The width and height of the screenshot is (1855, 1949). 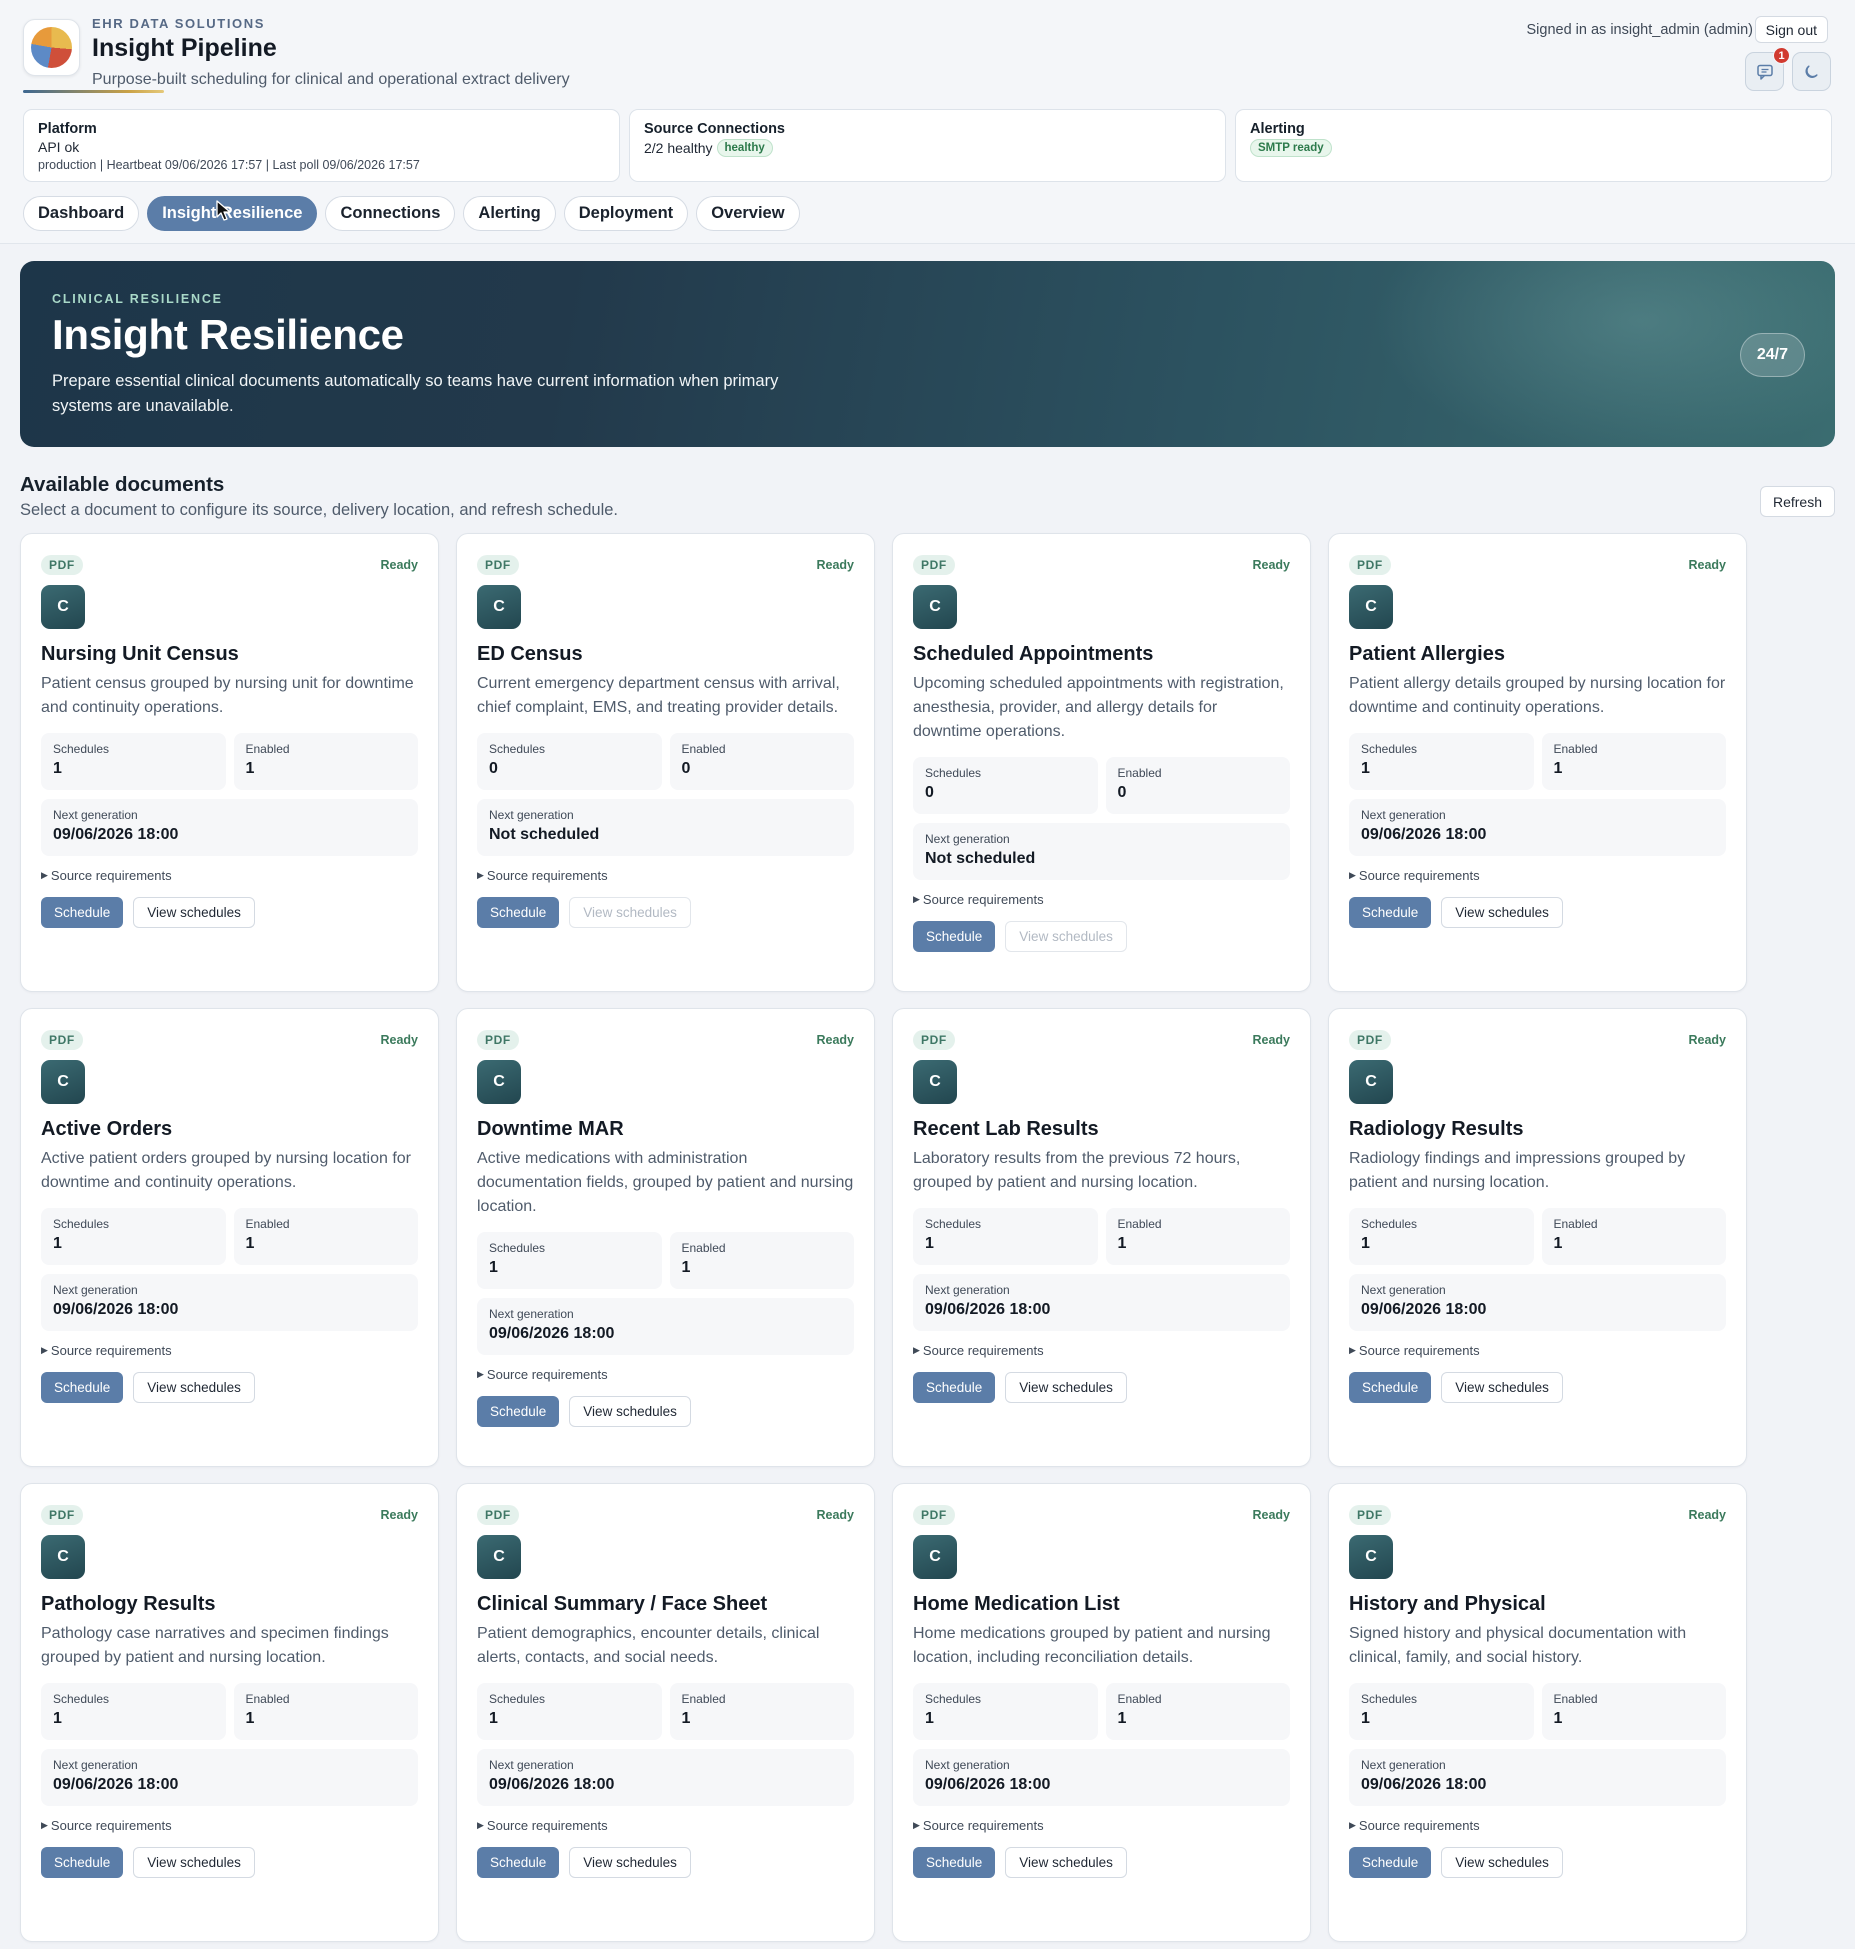 I want to click on card-actions: Schedule View schedules, so click(x=1101, y=1387).